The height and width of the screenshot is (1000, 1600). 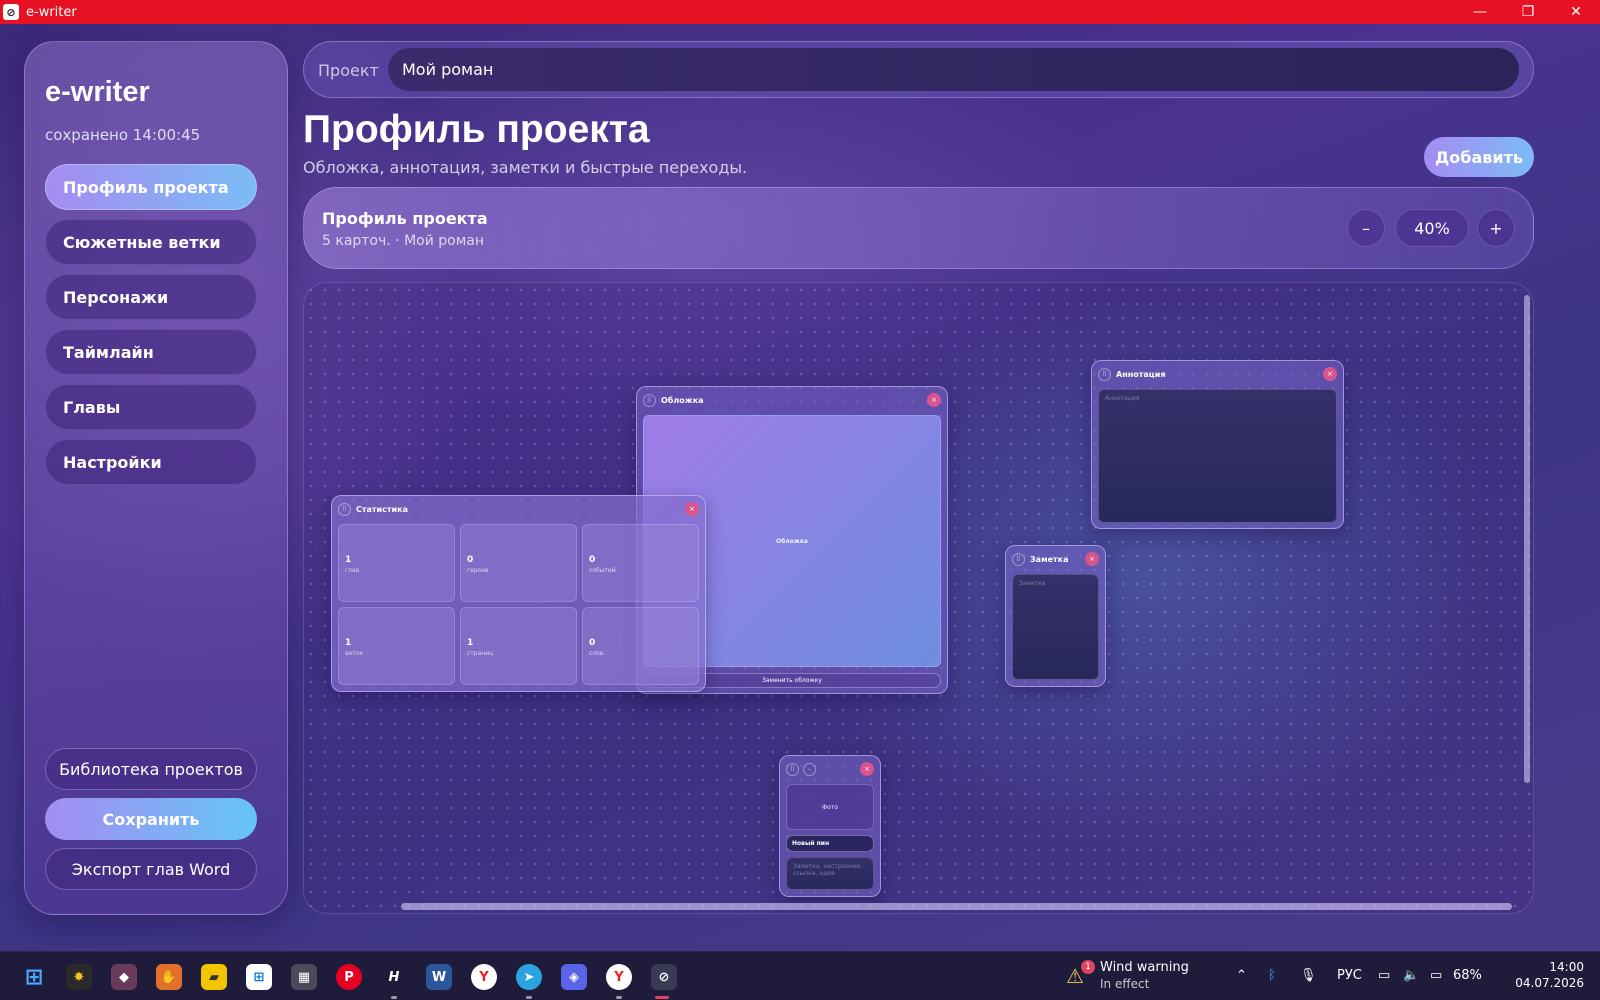 I want to click on minimize-button: —, so click(x=1480, y=12).